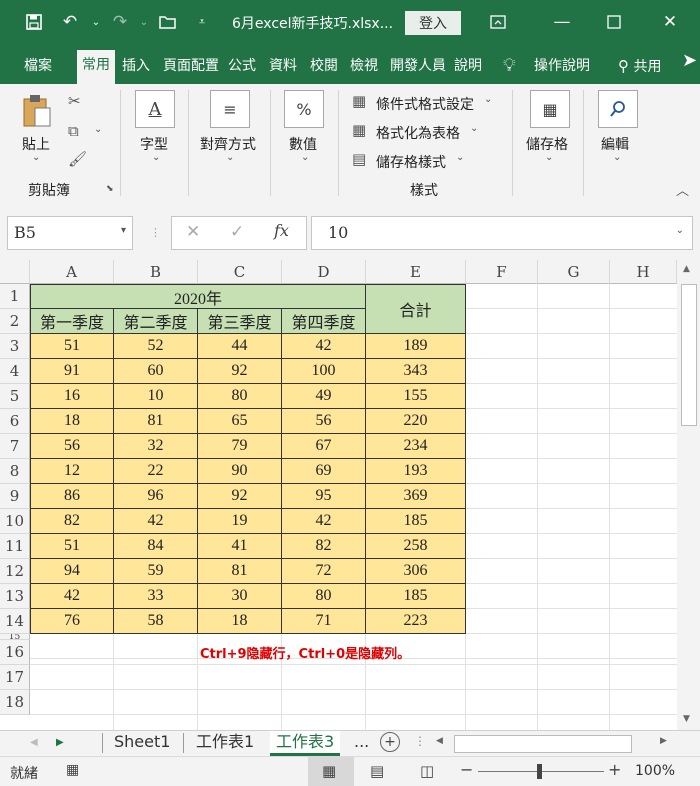  What do you see at coordinates (390, 742) in the screenshot?
I see `add-sheet-icon: +` at bounding box center [390, 742].